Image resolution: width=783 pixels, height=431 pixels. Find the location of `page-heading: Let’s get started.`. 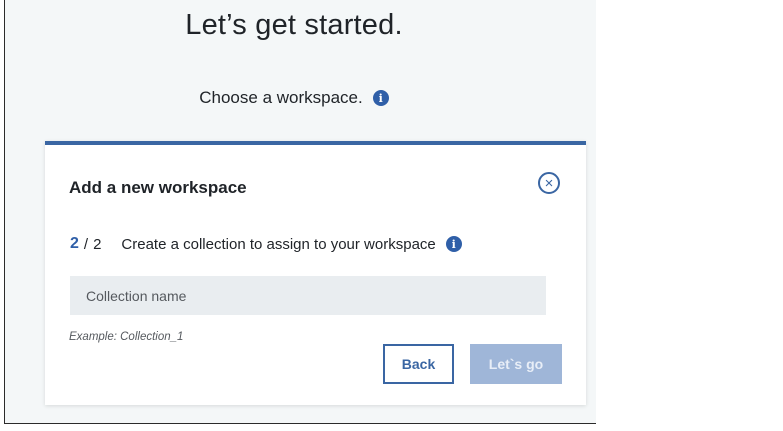

page-heading: Let’s get started. is located at coordinates (294, 25).